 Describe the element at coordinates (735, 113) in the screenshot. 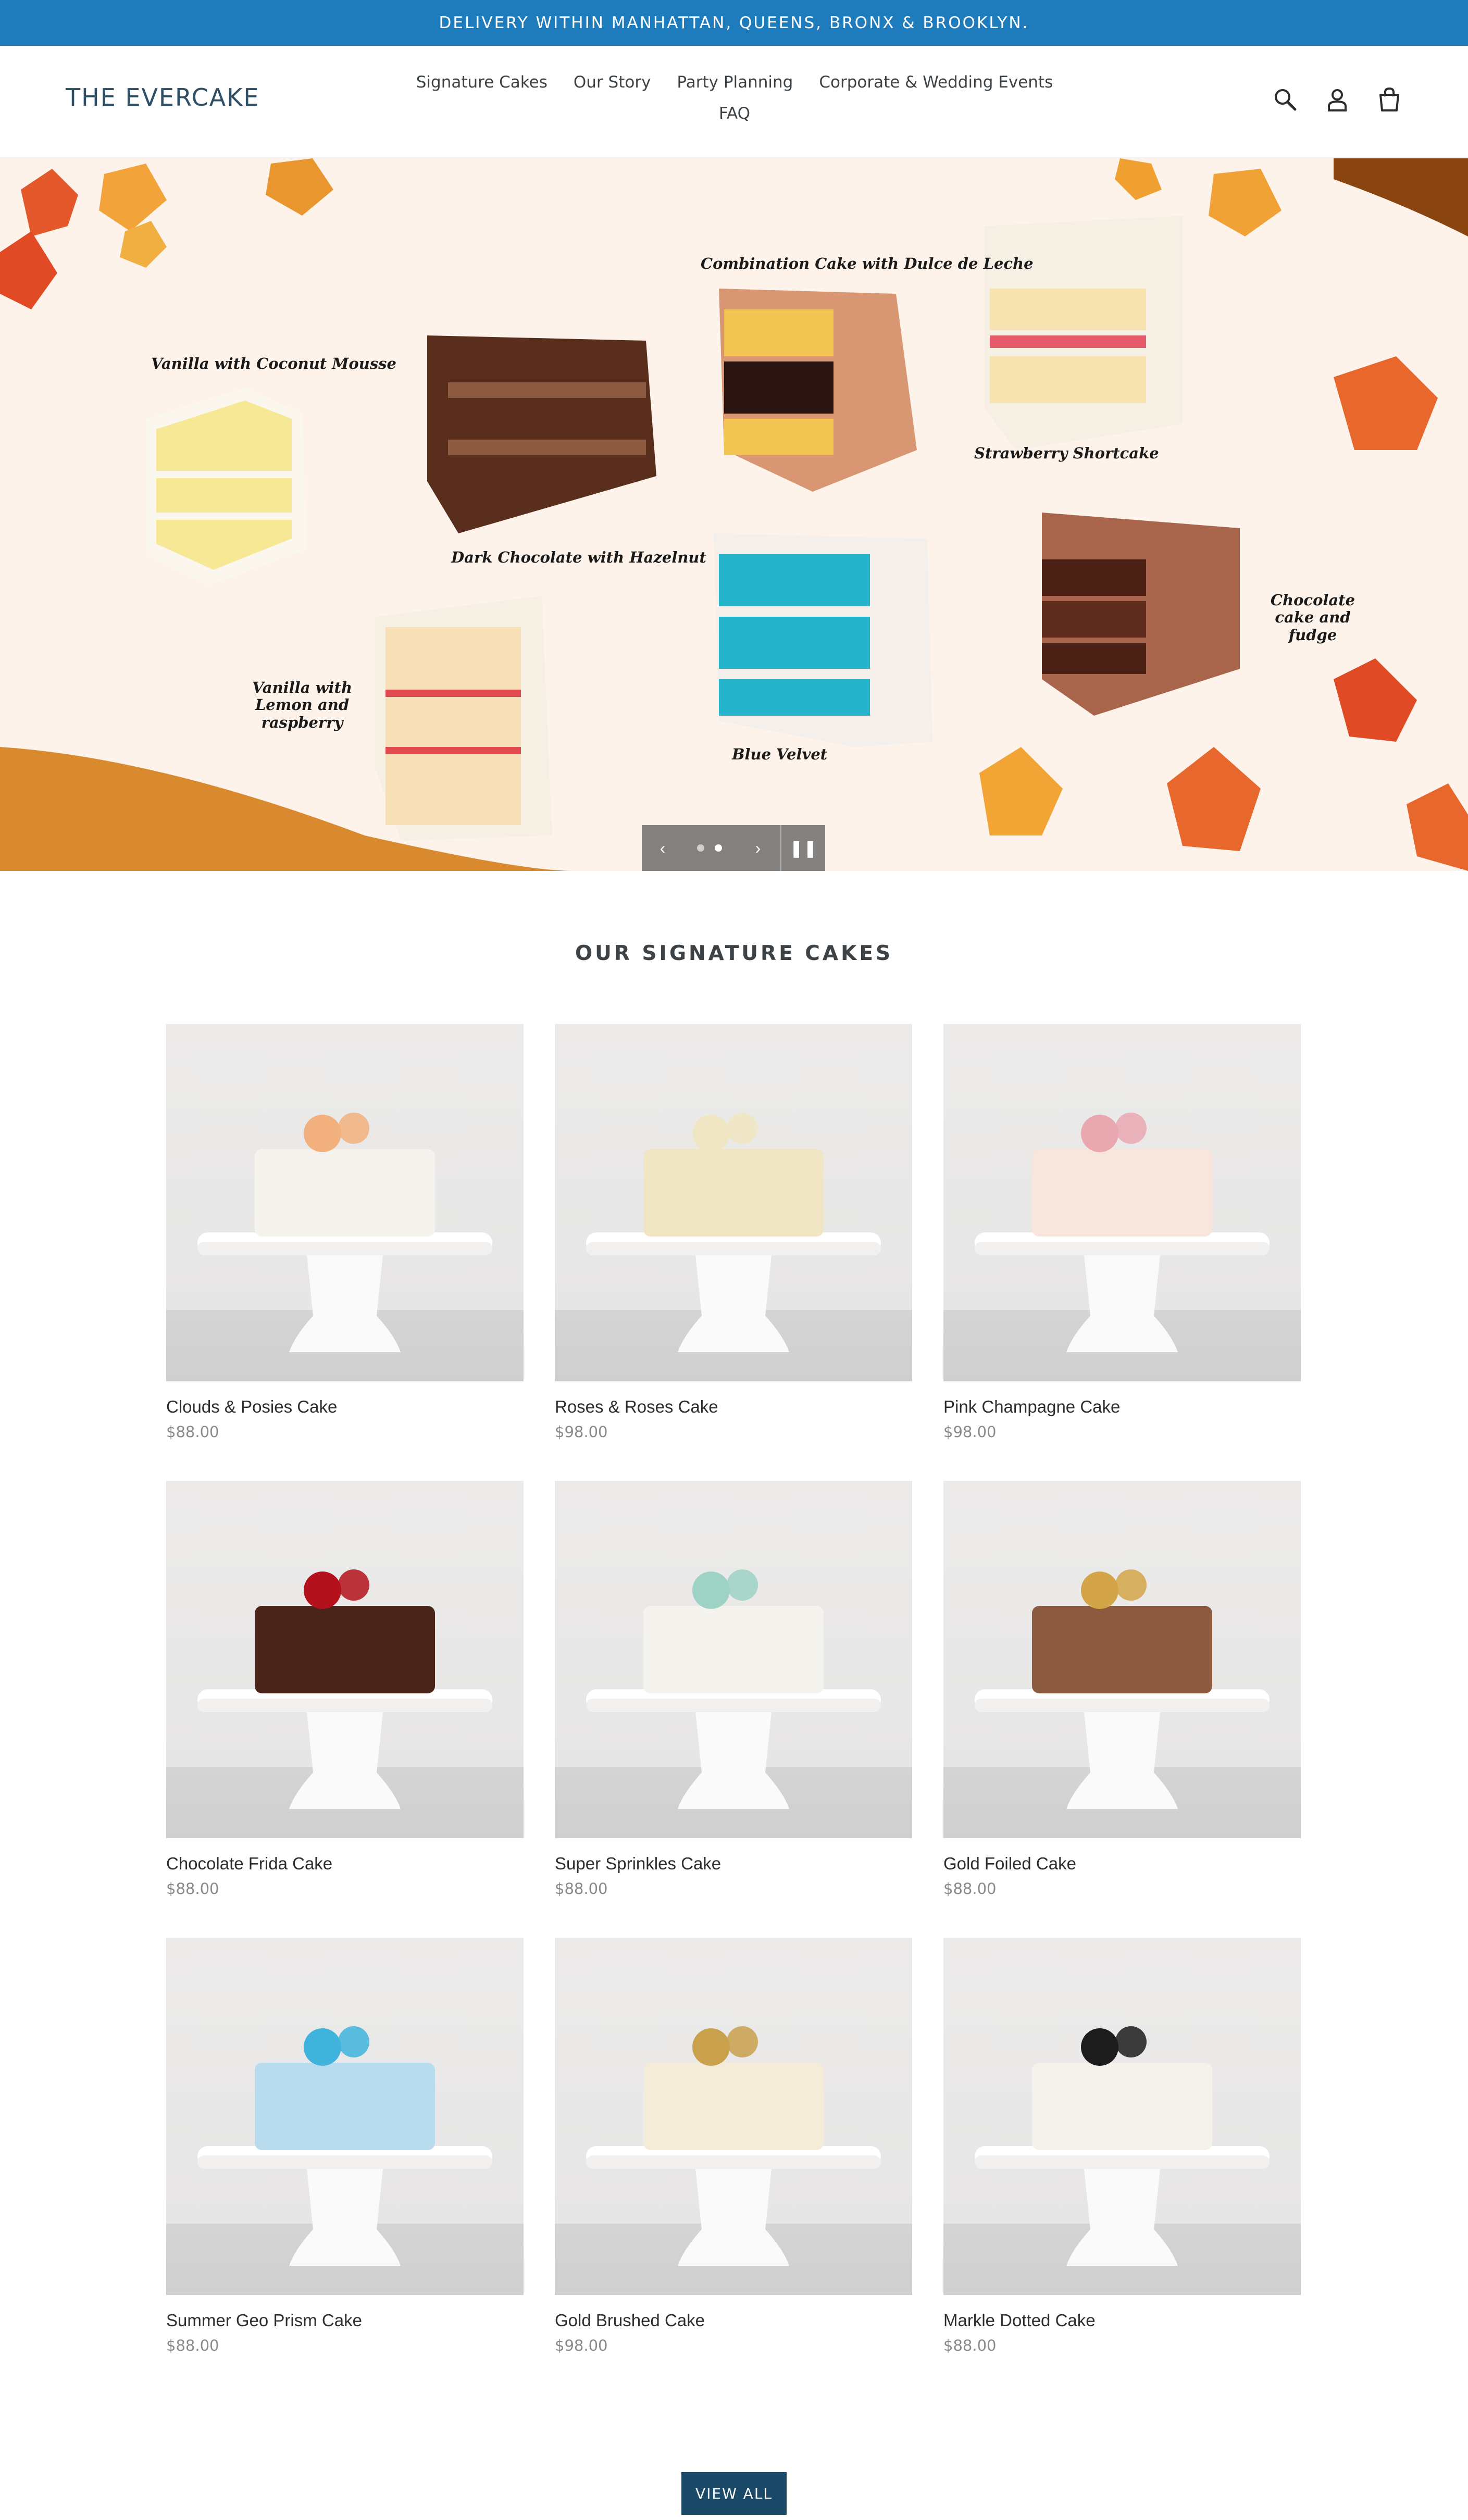

I see `nav-item-faq: FAQ` at that location.